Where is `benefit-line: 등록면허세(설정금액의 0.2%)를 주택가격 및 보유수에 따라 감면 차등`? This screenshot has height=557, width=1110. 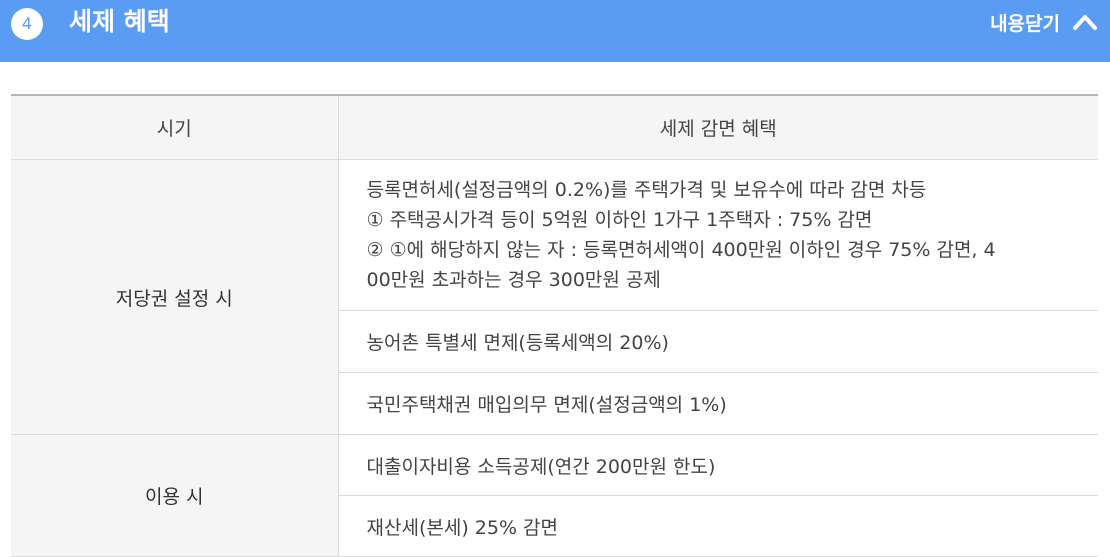
benefit-line: 등록면허세(설정금액의 0.2%)를 주택가격 및 보유수에 따라 감면 차등 is located at coordinates (646, 190).